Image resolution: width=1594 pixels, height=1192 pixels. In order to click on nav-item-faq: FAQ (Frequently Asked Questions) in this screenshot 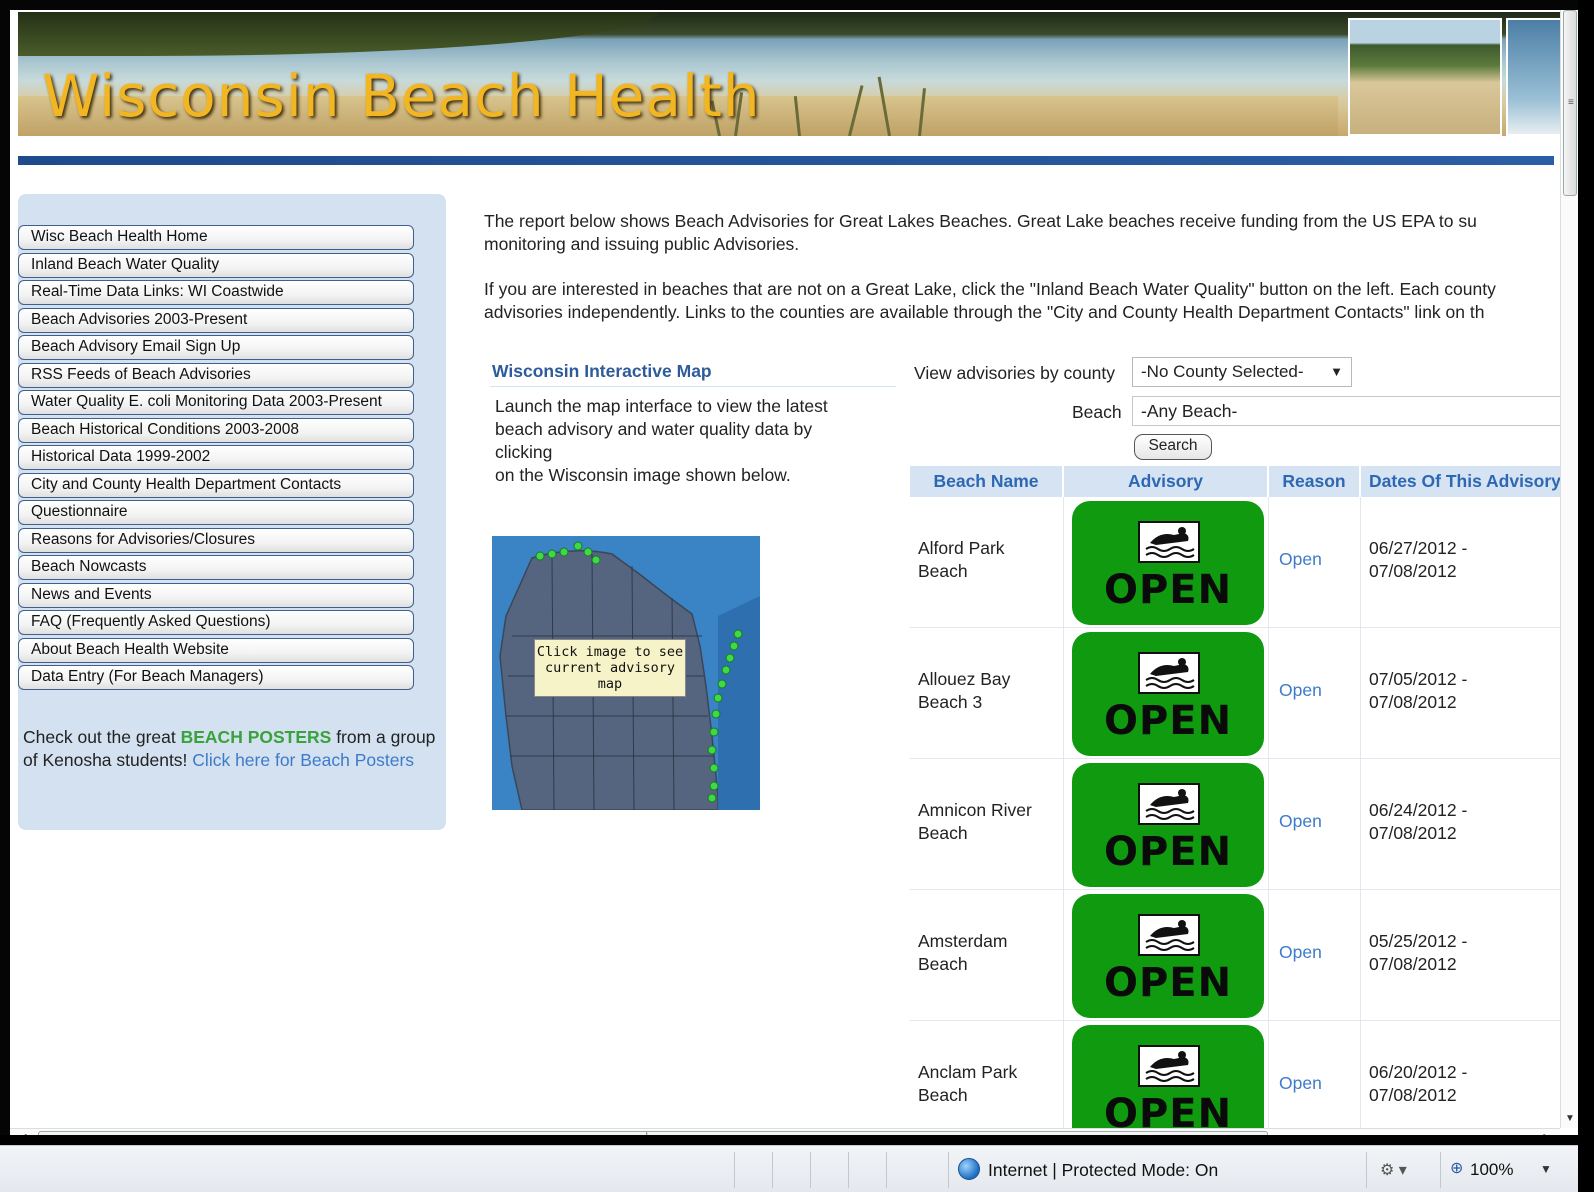, I will do `click(216, 622)`.